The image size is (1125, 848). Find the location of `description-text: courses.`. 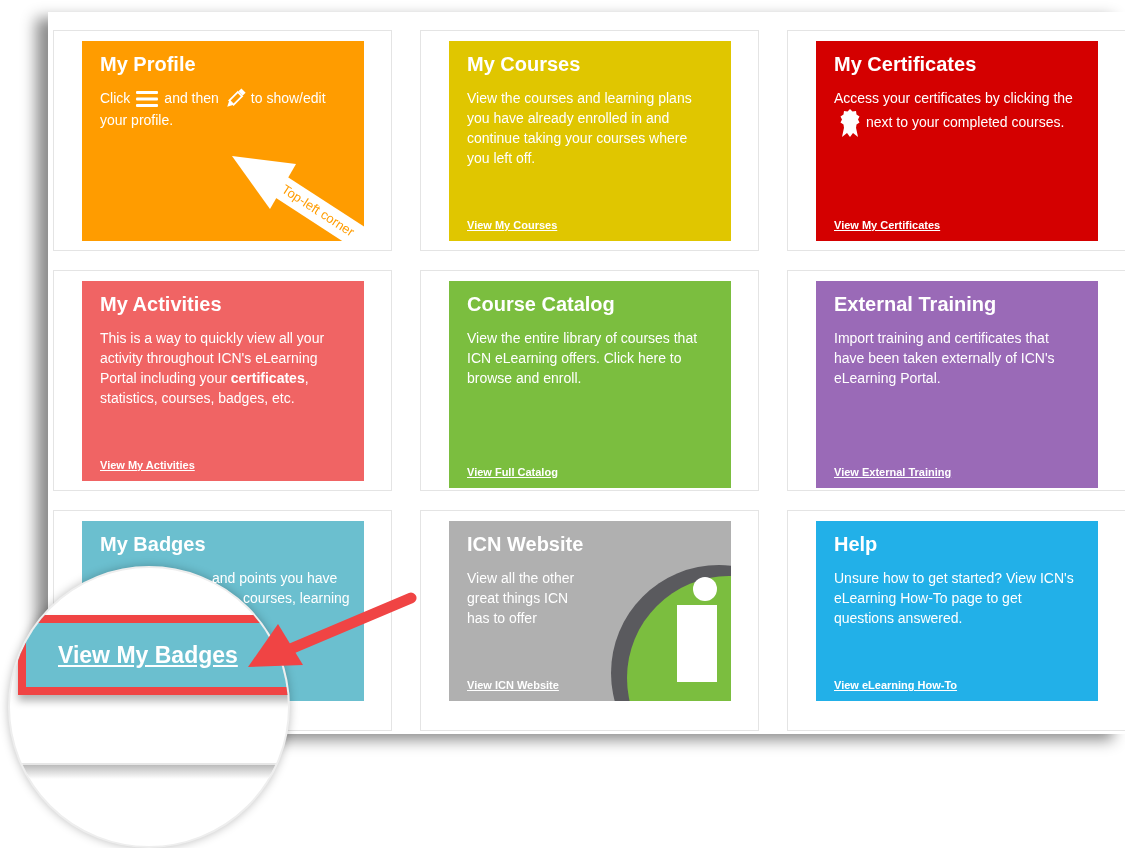

description-text: courses. is located at coordinates (1038, 121).